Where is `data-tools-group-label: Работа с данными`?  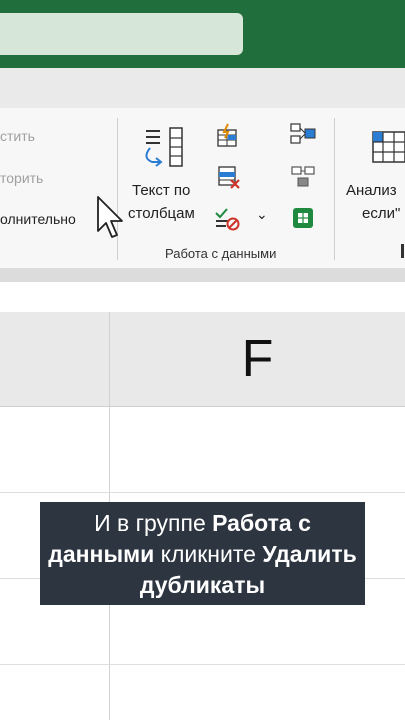
data-tools-group-label: Работа с данными is located at coordinates (221, 253).